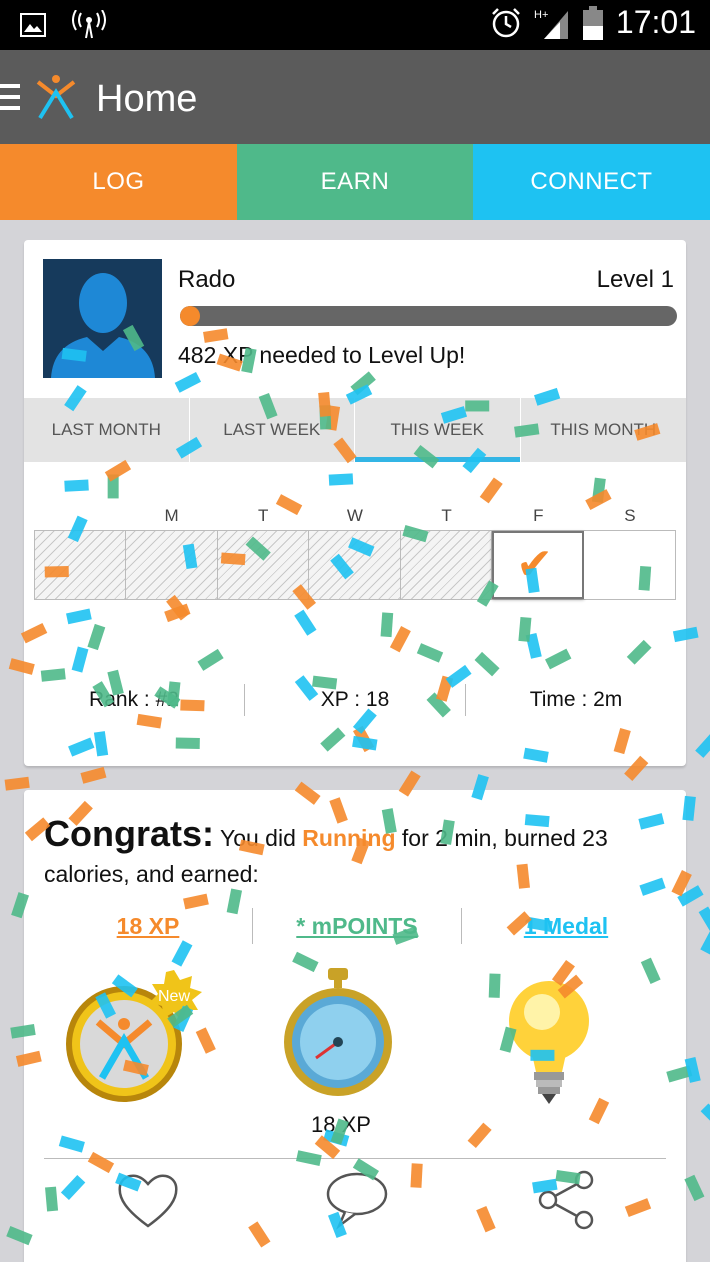 The width and height of the screenshot is (710, 1262). Describe the element at coordinates (551, 24) in the screenshot. I see `cell-signal-icon: H+` at that location.